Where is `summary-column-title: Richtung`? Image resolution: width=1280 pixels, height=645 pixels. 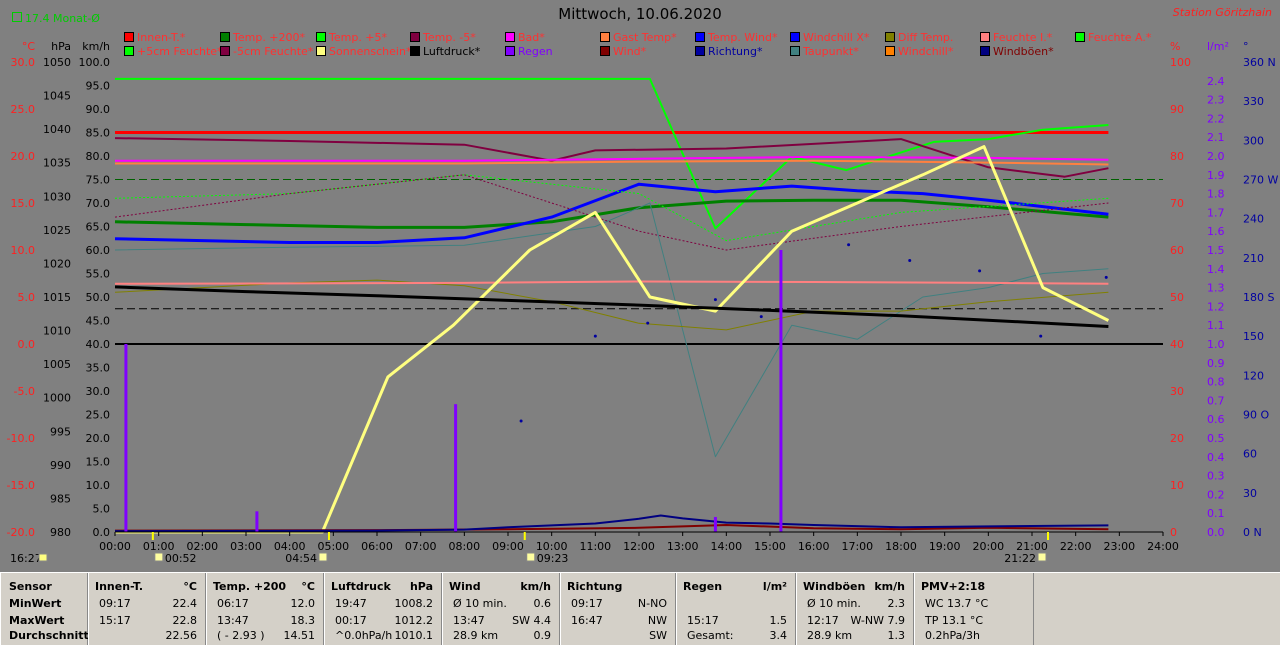
summary-column-title: Richtung is located at coordinates (595, 586).